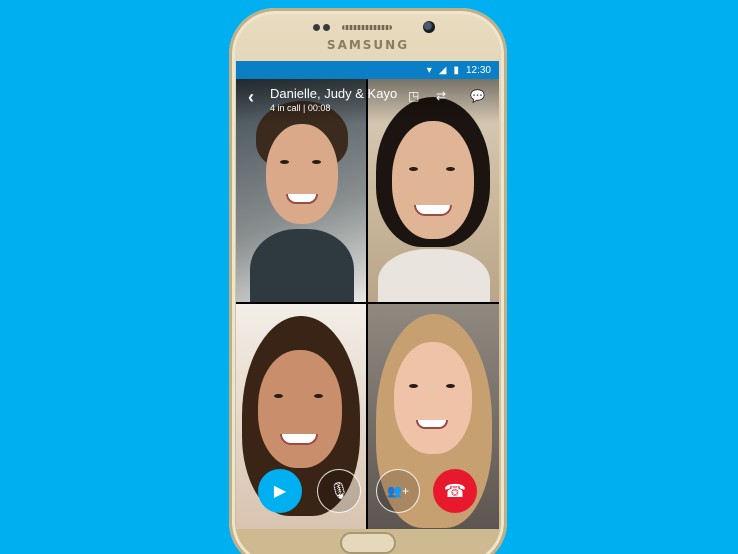 The image size is (738, 554). What do you see at coordinates (326, 27) in the screenshot?
I see `light-sensor` at bounding box center [326, 27].